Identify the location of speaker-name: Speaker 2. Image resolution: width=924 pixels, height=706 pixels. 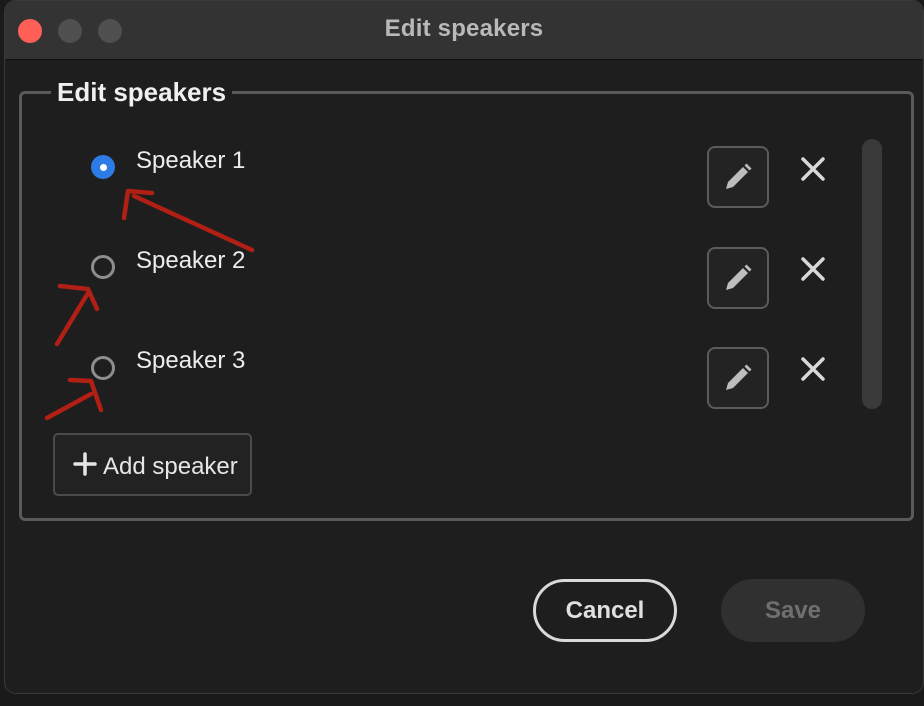
(191, 260).